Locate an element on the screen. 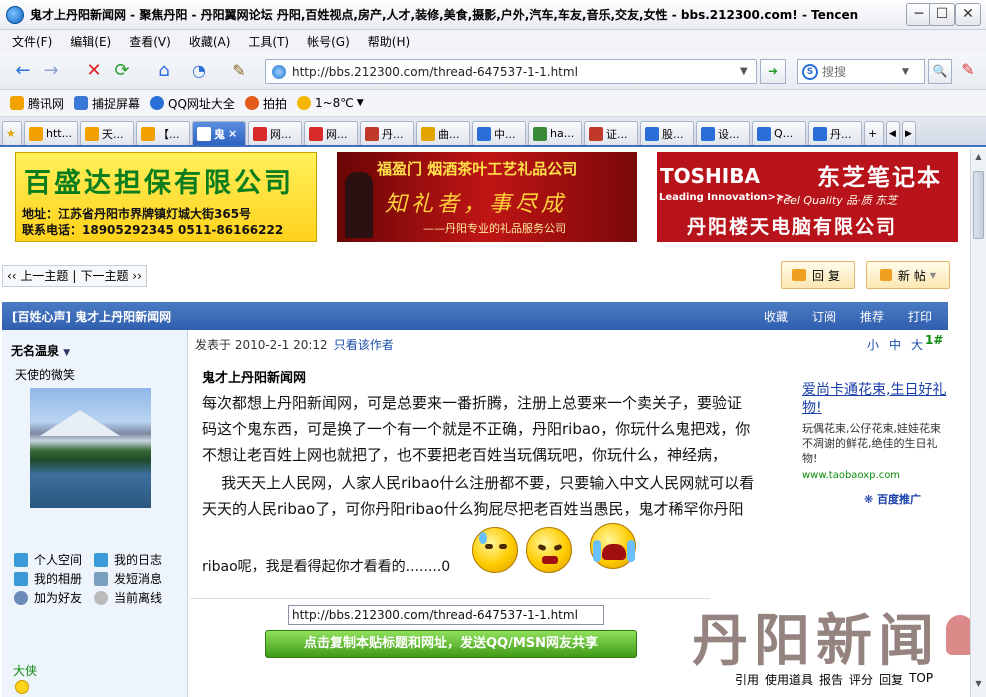  refresh-button: ⟳ is located at coordinates (122, 71).